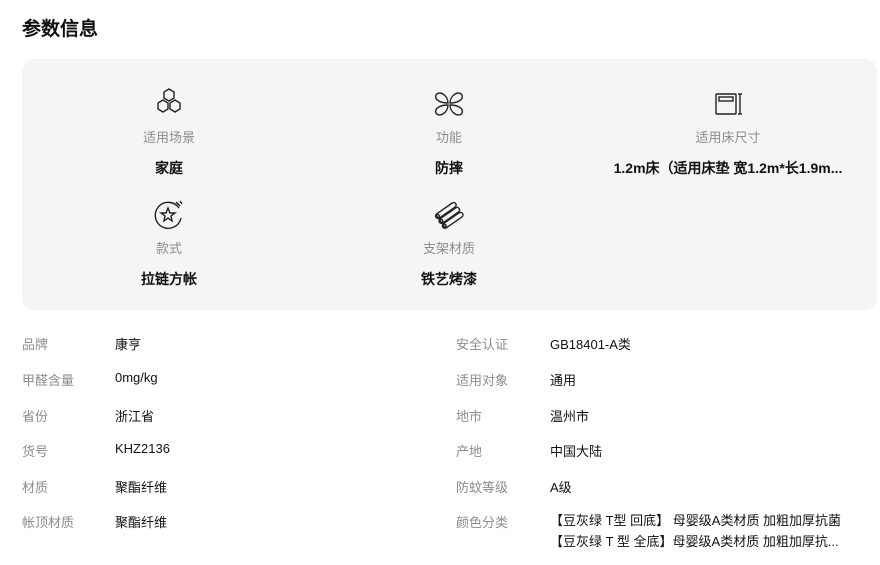 Image resolution: width=880 pixels, height=565 pixels. What do you see at coordinates (570, 416) in the screenshot?
I see `spec-value: 温州市` at bounding box center [570, 416].